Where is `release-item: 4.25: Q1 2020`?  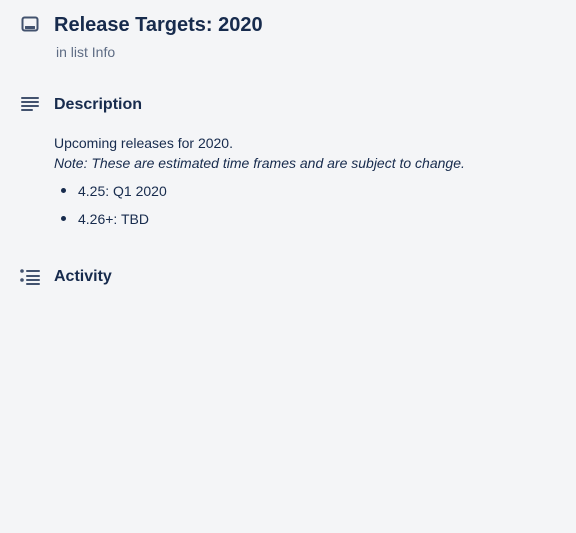 release-item: 4.25: Q1 2020 is located at coordinates (110, 195).